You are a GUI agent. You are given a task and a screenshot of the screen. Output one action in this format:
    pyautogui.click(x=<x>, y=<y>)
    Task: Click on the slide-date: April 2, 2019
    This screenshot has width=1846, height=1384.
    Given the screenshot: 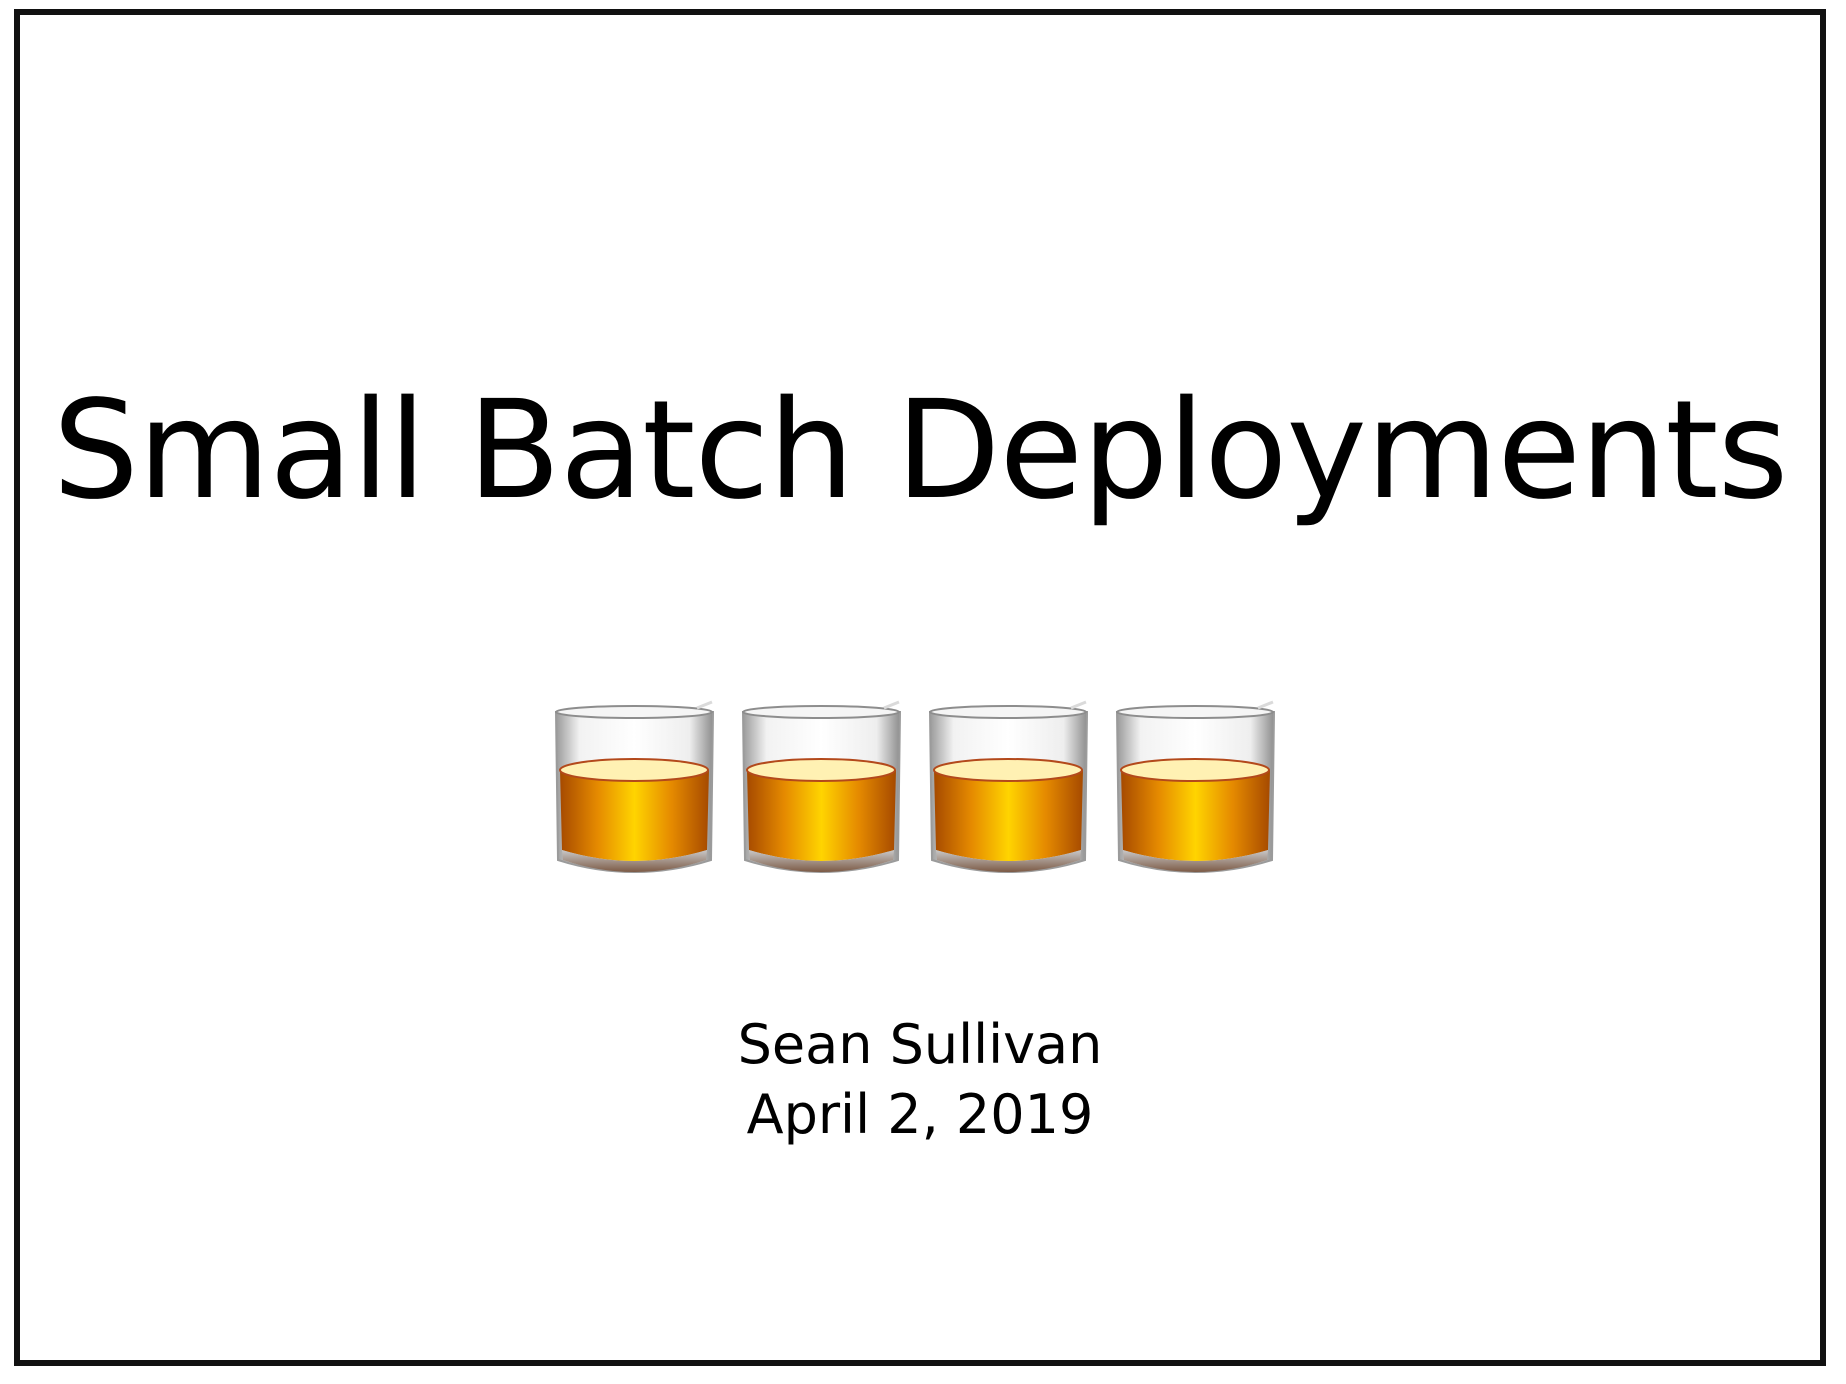 What is the action you would take?
    pyautogui.click(x=920, y=1114)
    